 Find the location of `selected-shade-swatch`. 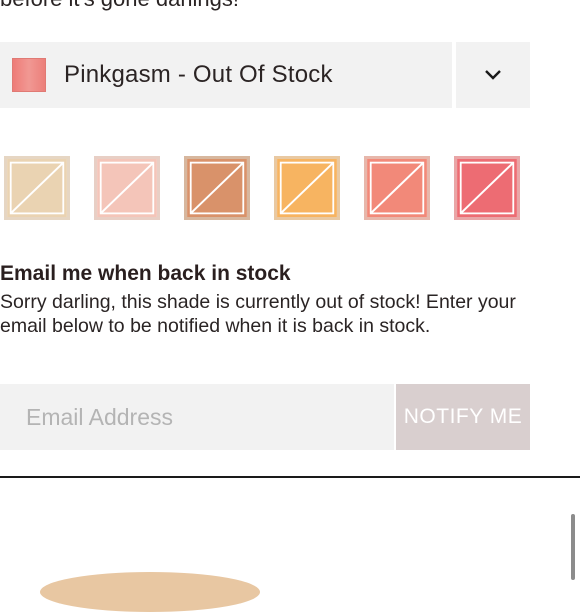

selected-shade-swatch is located at coordinates (29, 75).